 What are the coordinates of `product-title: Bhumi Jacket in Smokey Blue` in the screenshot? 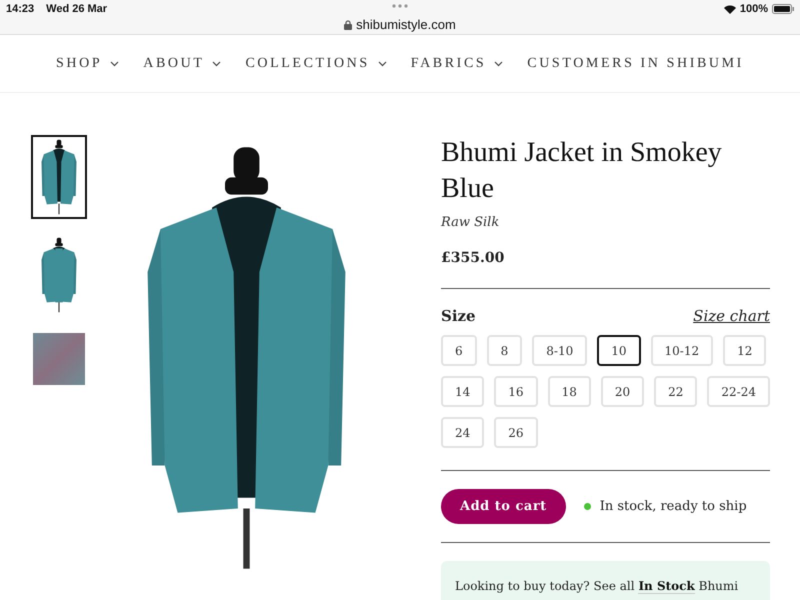 It's located at (582, 171).